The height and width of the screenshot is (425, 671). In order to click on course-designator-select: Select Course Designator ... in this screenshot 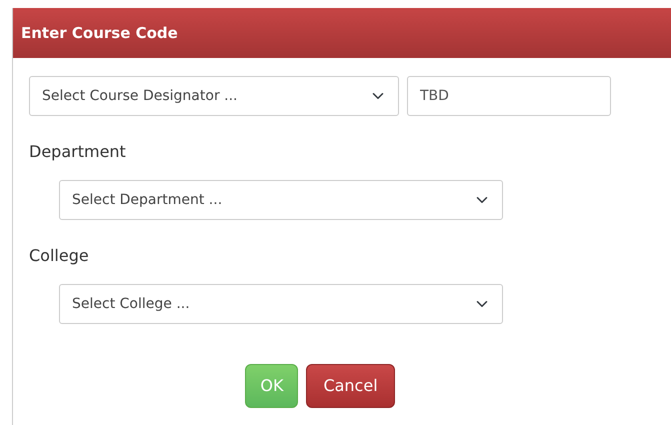, I will do `click(214, 96)`.